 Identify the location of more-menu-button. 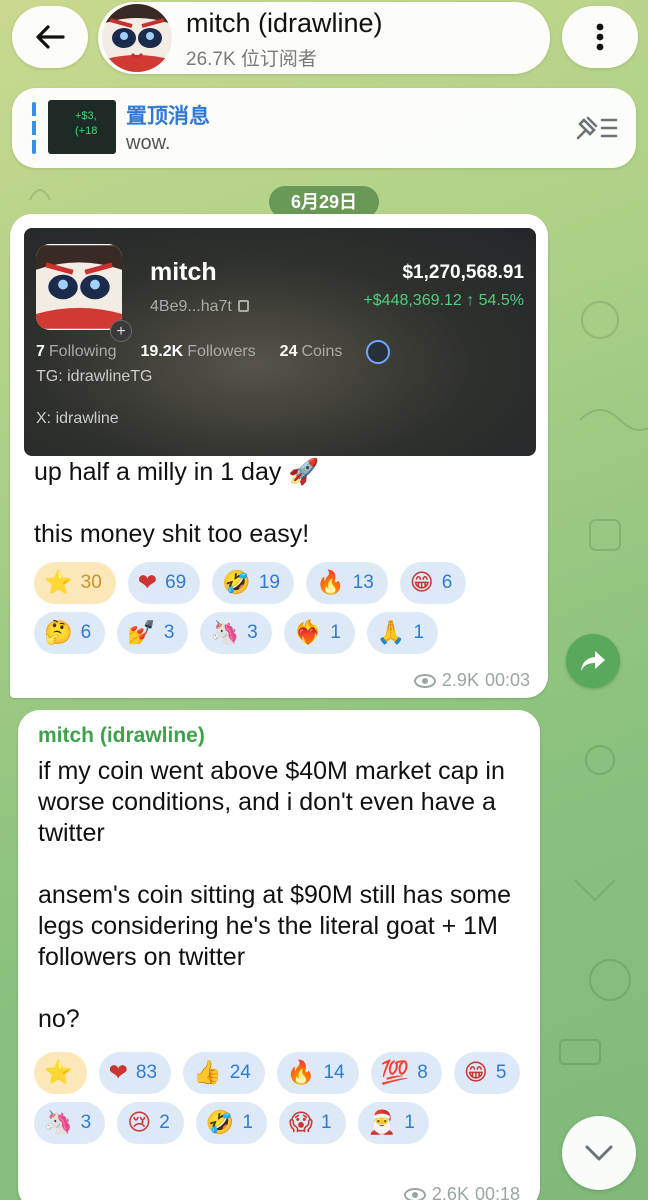
(600, 37).